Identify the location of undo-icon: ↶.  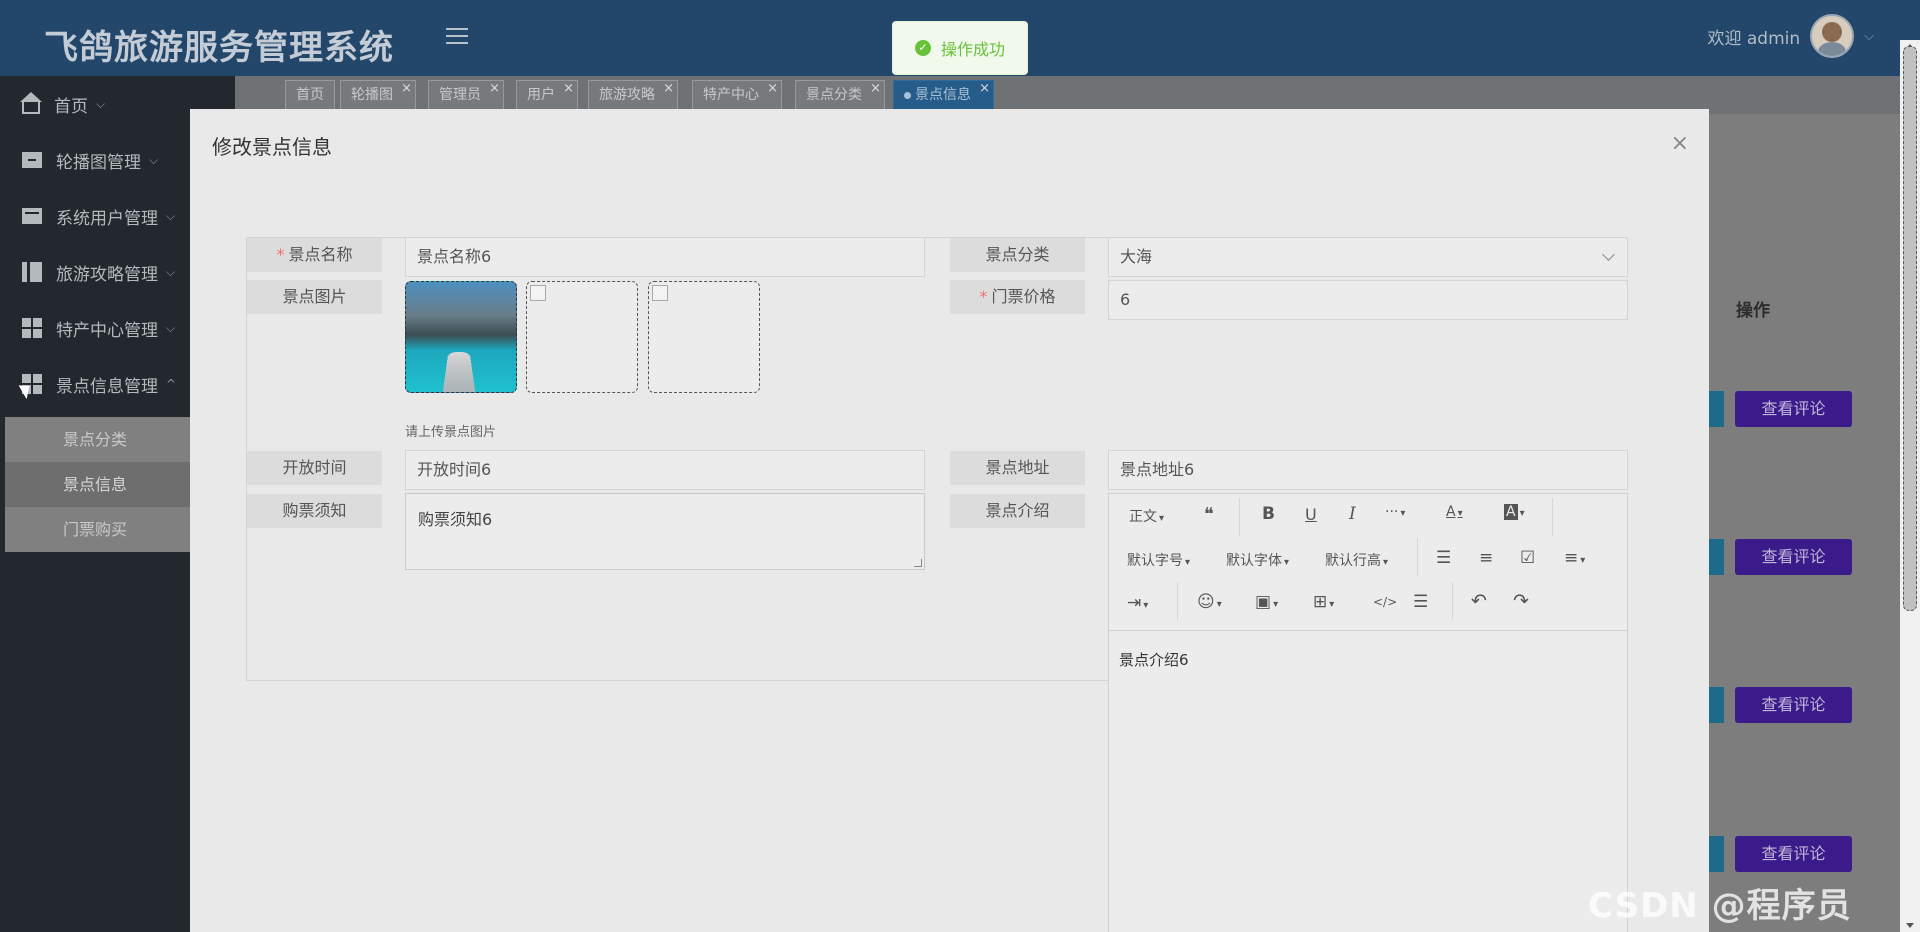
(1479, 601).